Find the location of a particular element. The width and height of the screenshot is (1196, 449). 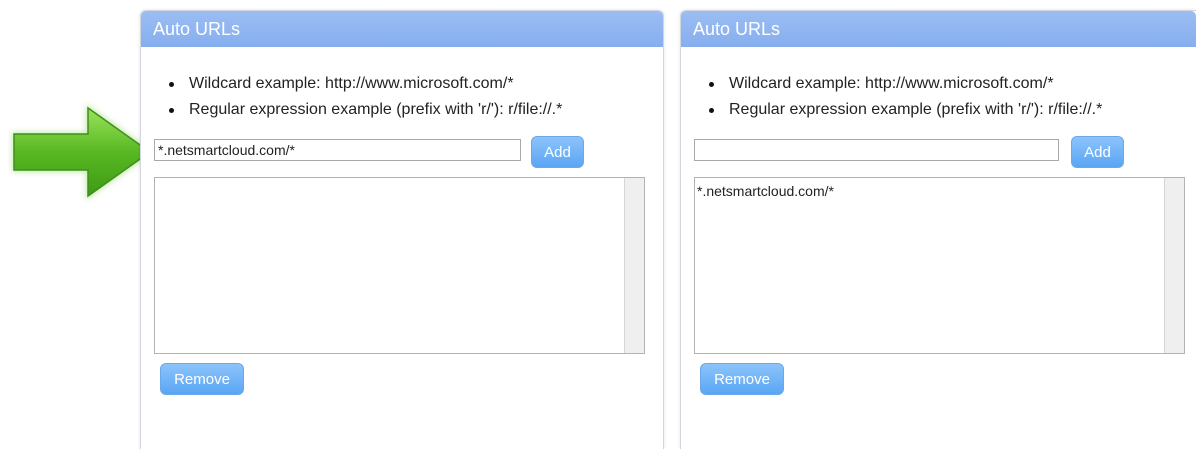

url-list-item: *.netsmartcloud.com/* is located at coordinates (929, 191).